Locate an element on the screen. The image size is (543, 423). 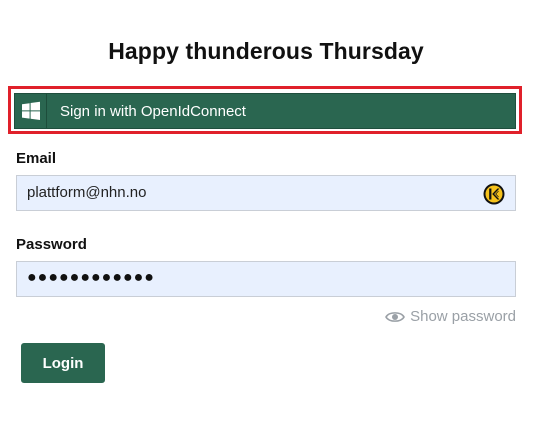
eye-icon is located at coordinates (395, 316).